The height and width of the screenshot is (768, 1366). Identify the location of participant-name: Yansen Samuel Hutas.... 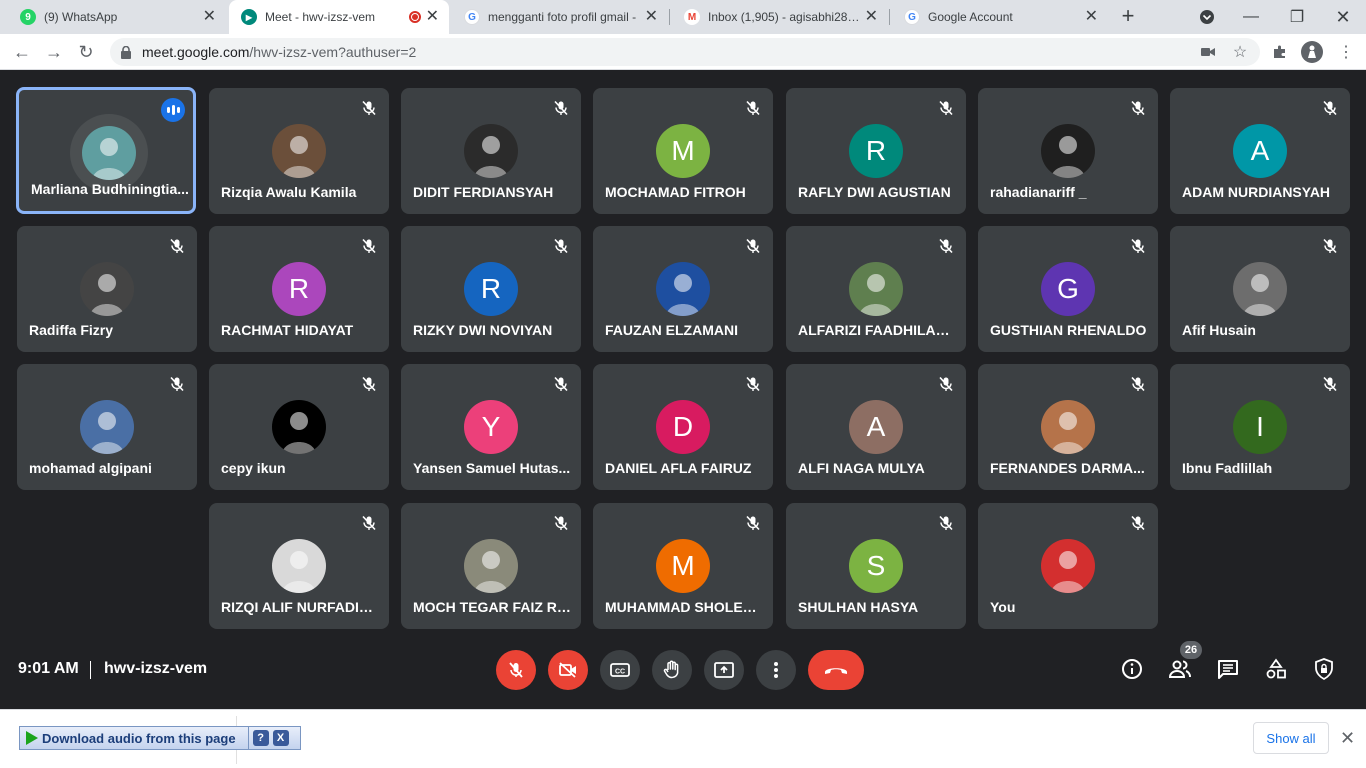
(492, 468).